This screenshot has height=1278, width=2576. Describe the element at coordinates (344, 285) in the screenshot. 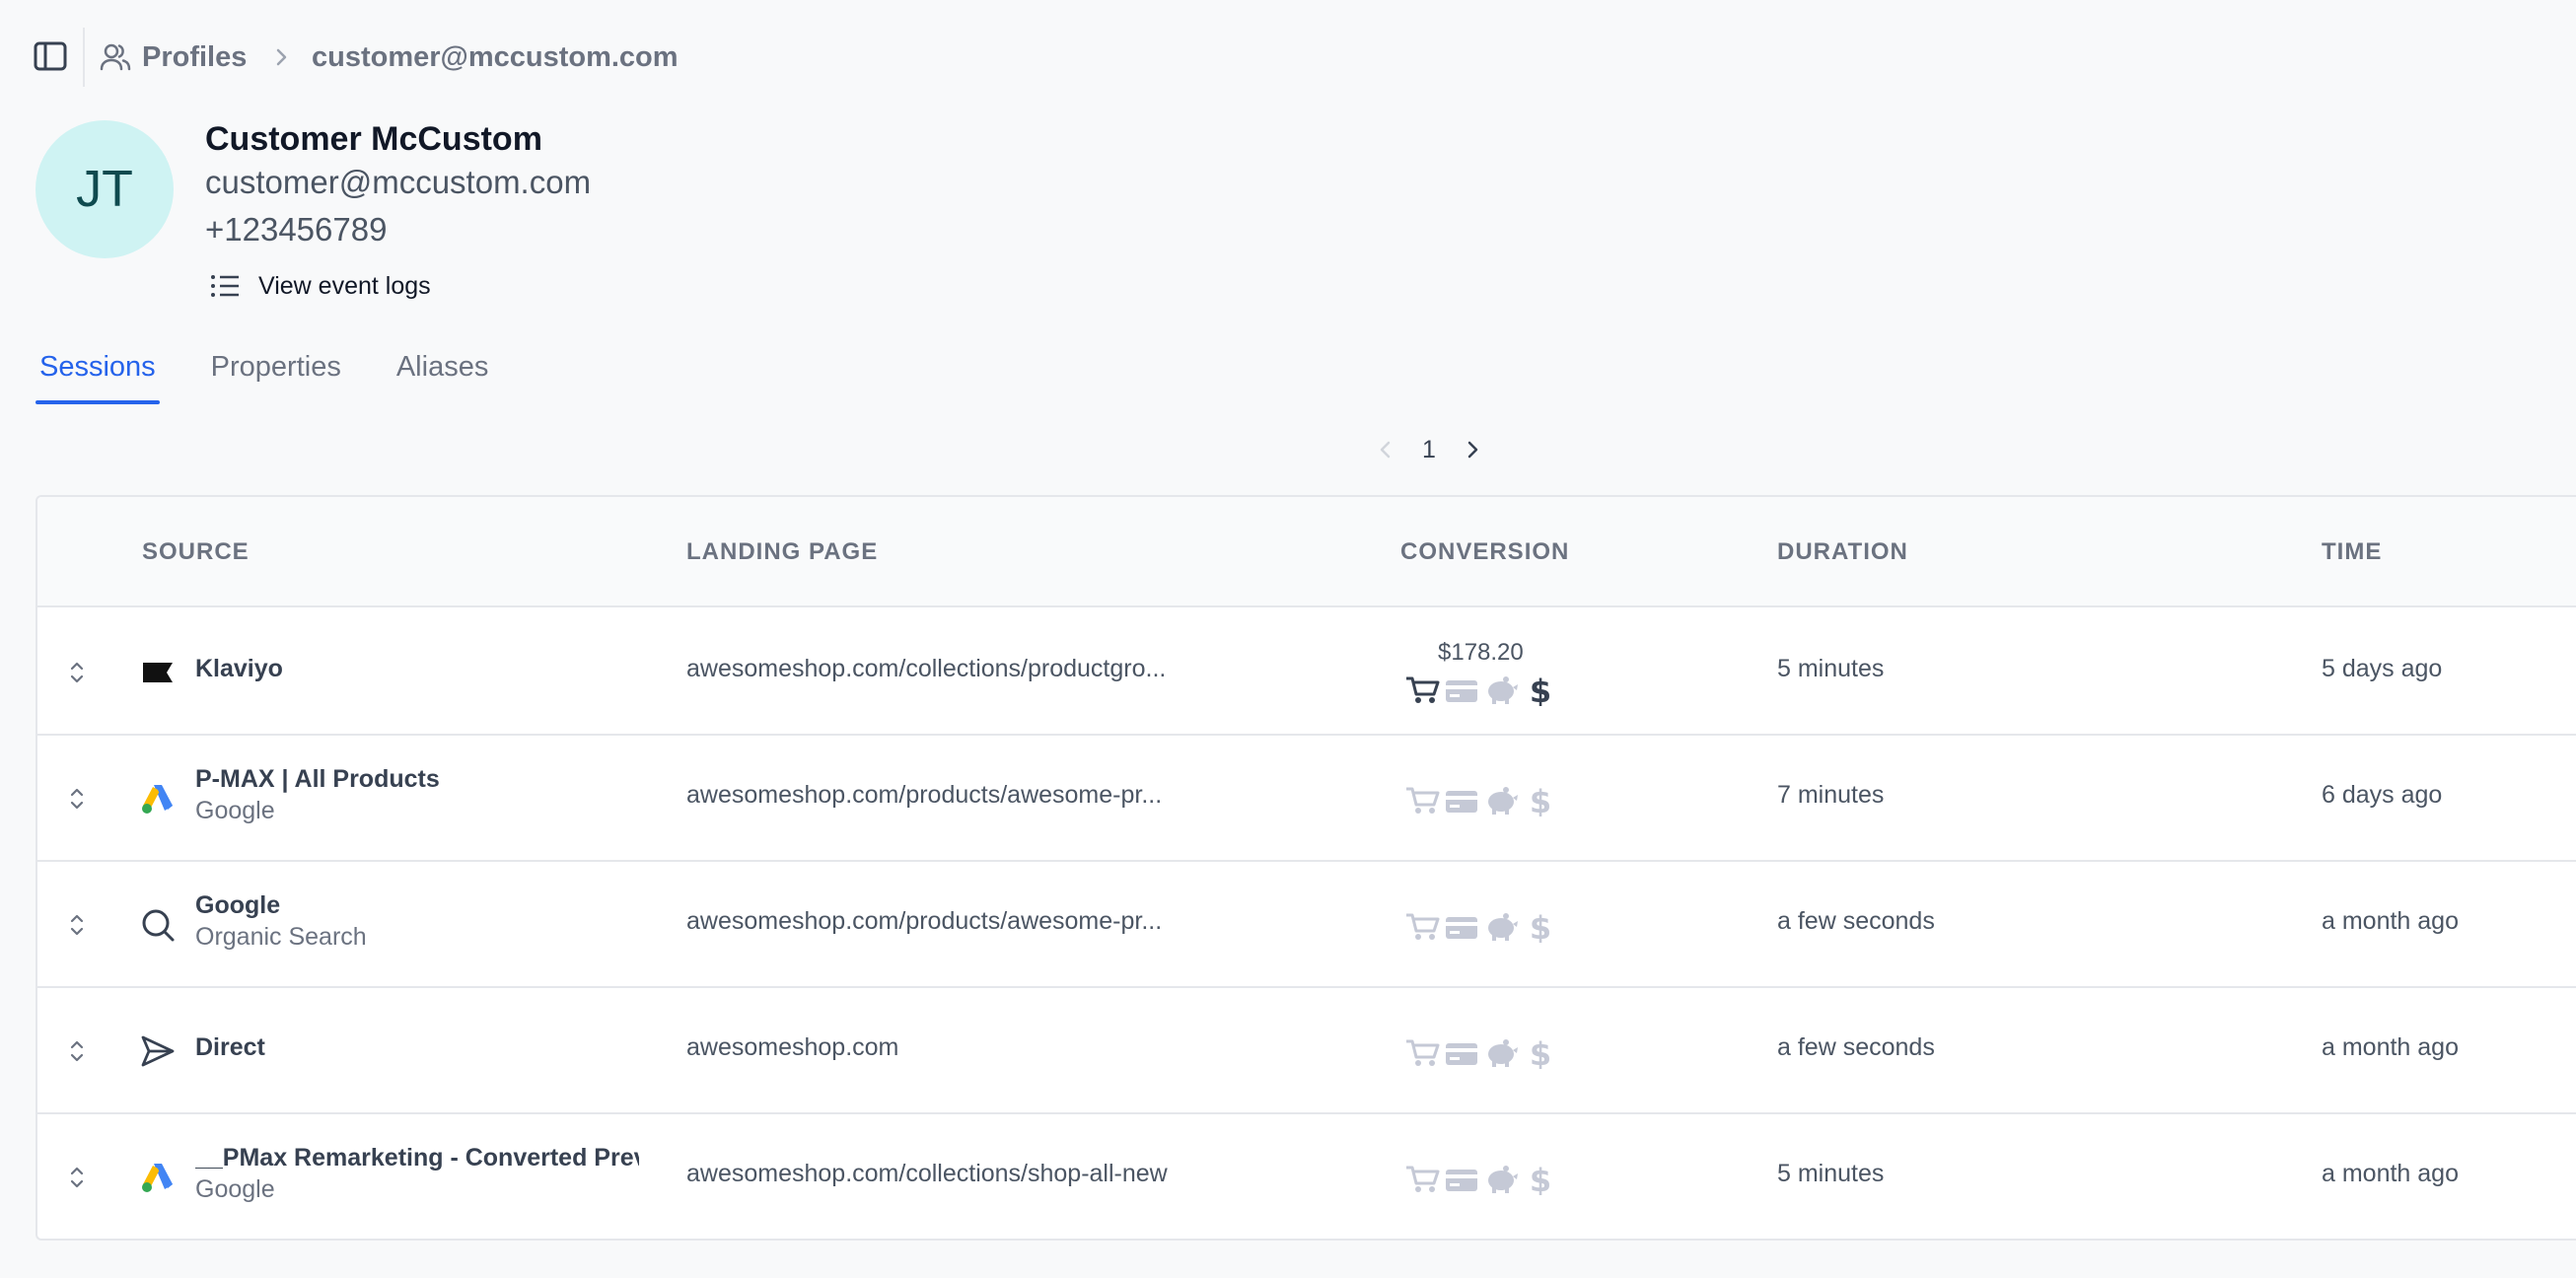

I see `view-event-logs-label: View event logs` at that location.